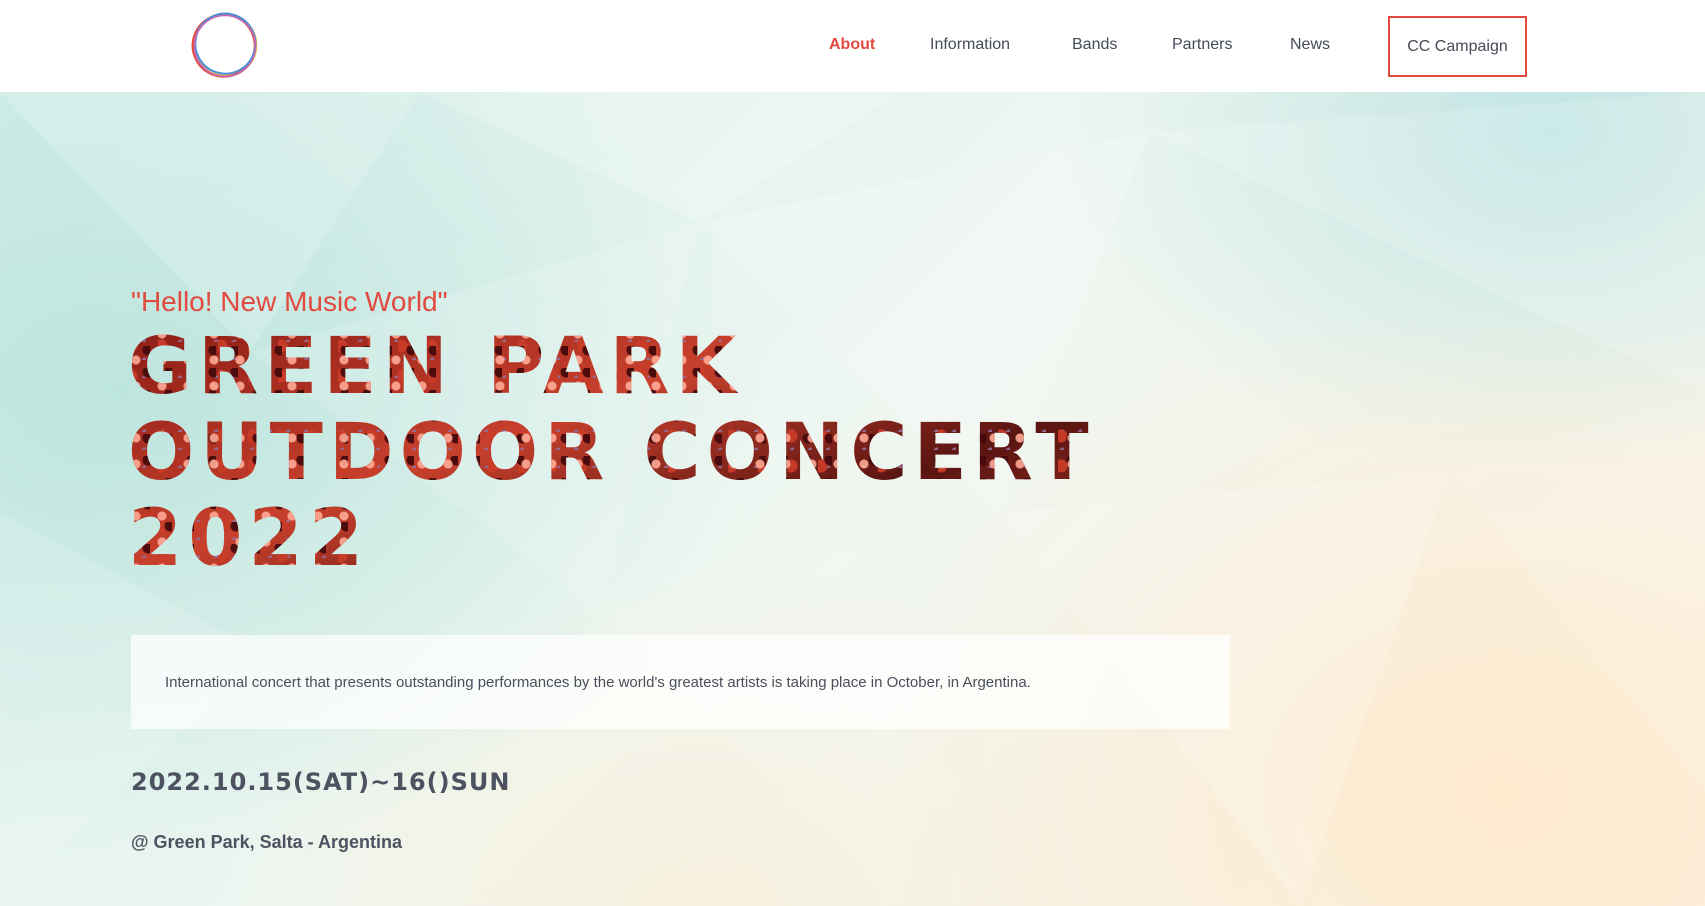  I want to click on hero-title-line: GREEN PARK, so click(435, 367).